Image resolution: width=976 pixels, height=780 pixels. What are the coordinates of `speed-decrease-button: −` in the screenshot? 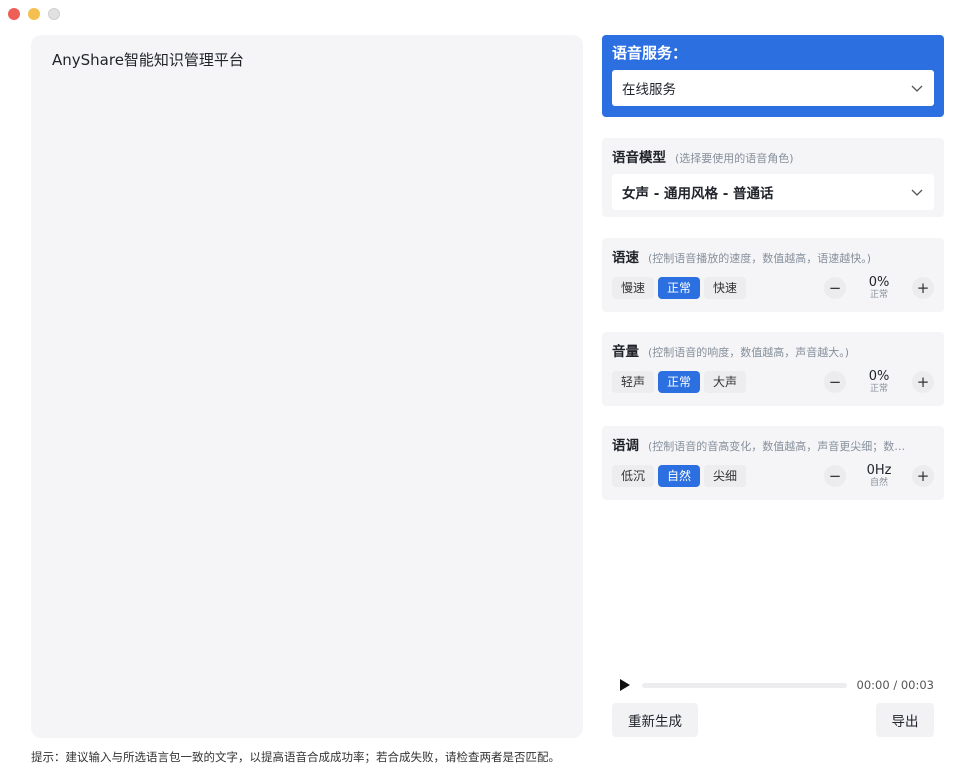 It's located at (835, 288).